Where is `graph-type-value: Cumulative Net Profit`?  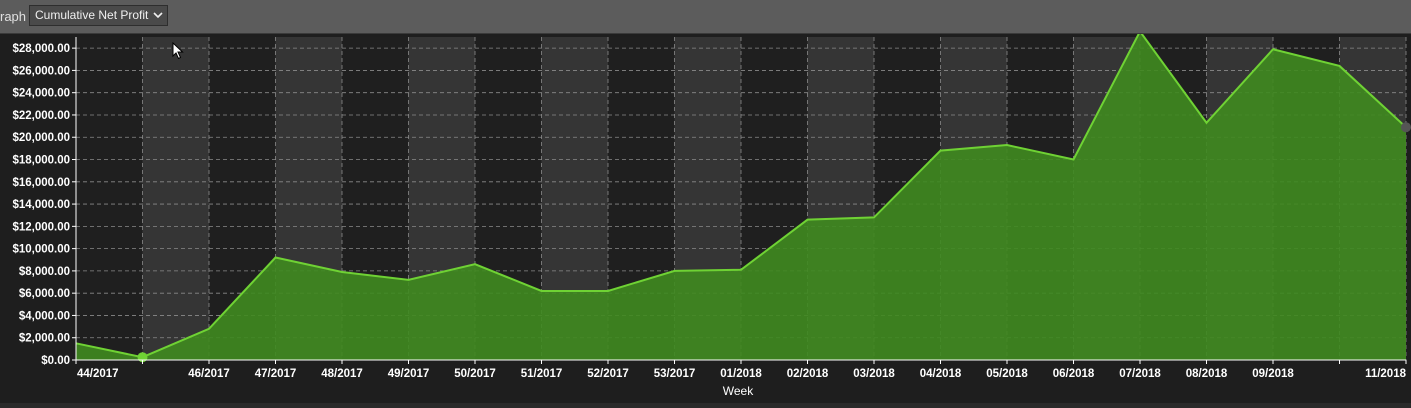
graph-type-value: Cumulative Net Profit is located at coordinates (91, 15).